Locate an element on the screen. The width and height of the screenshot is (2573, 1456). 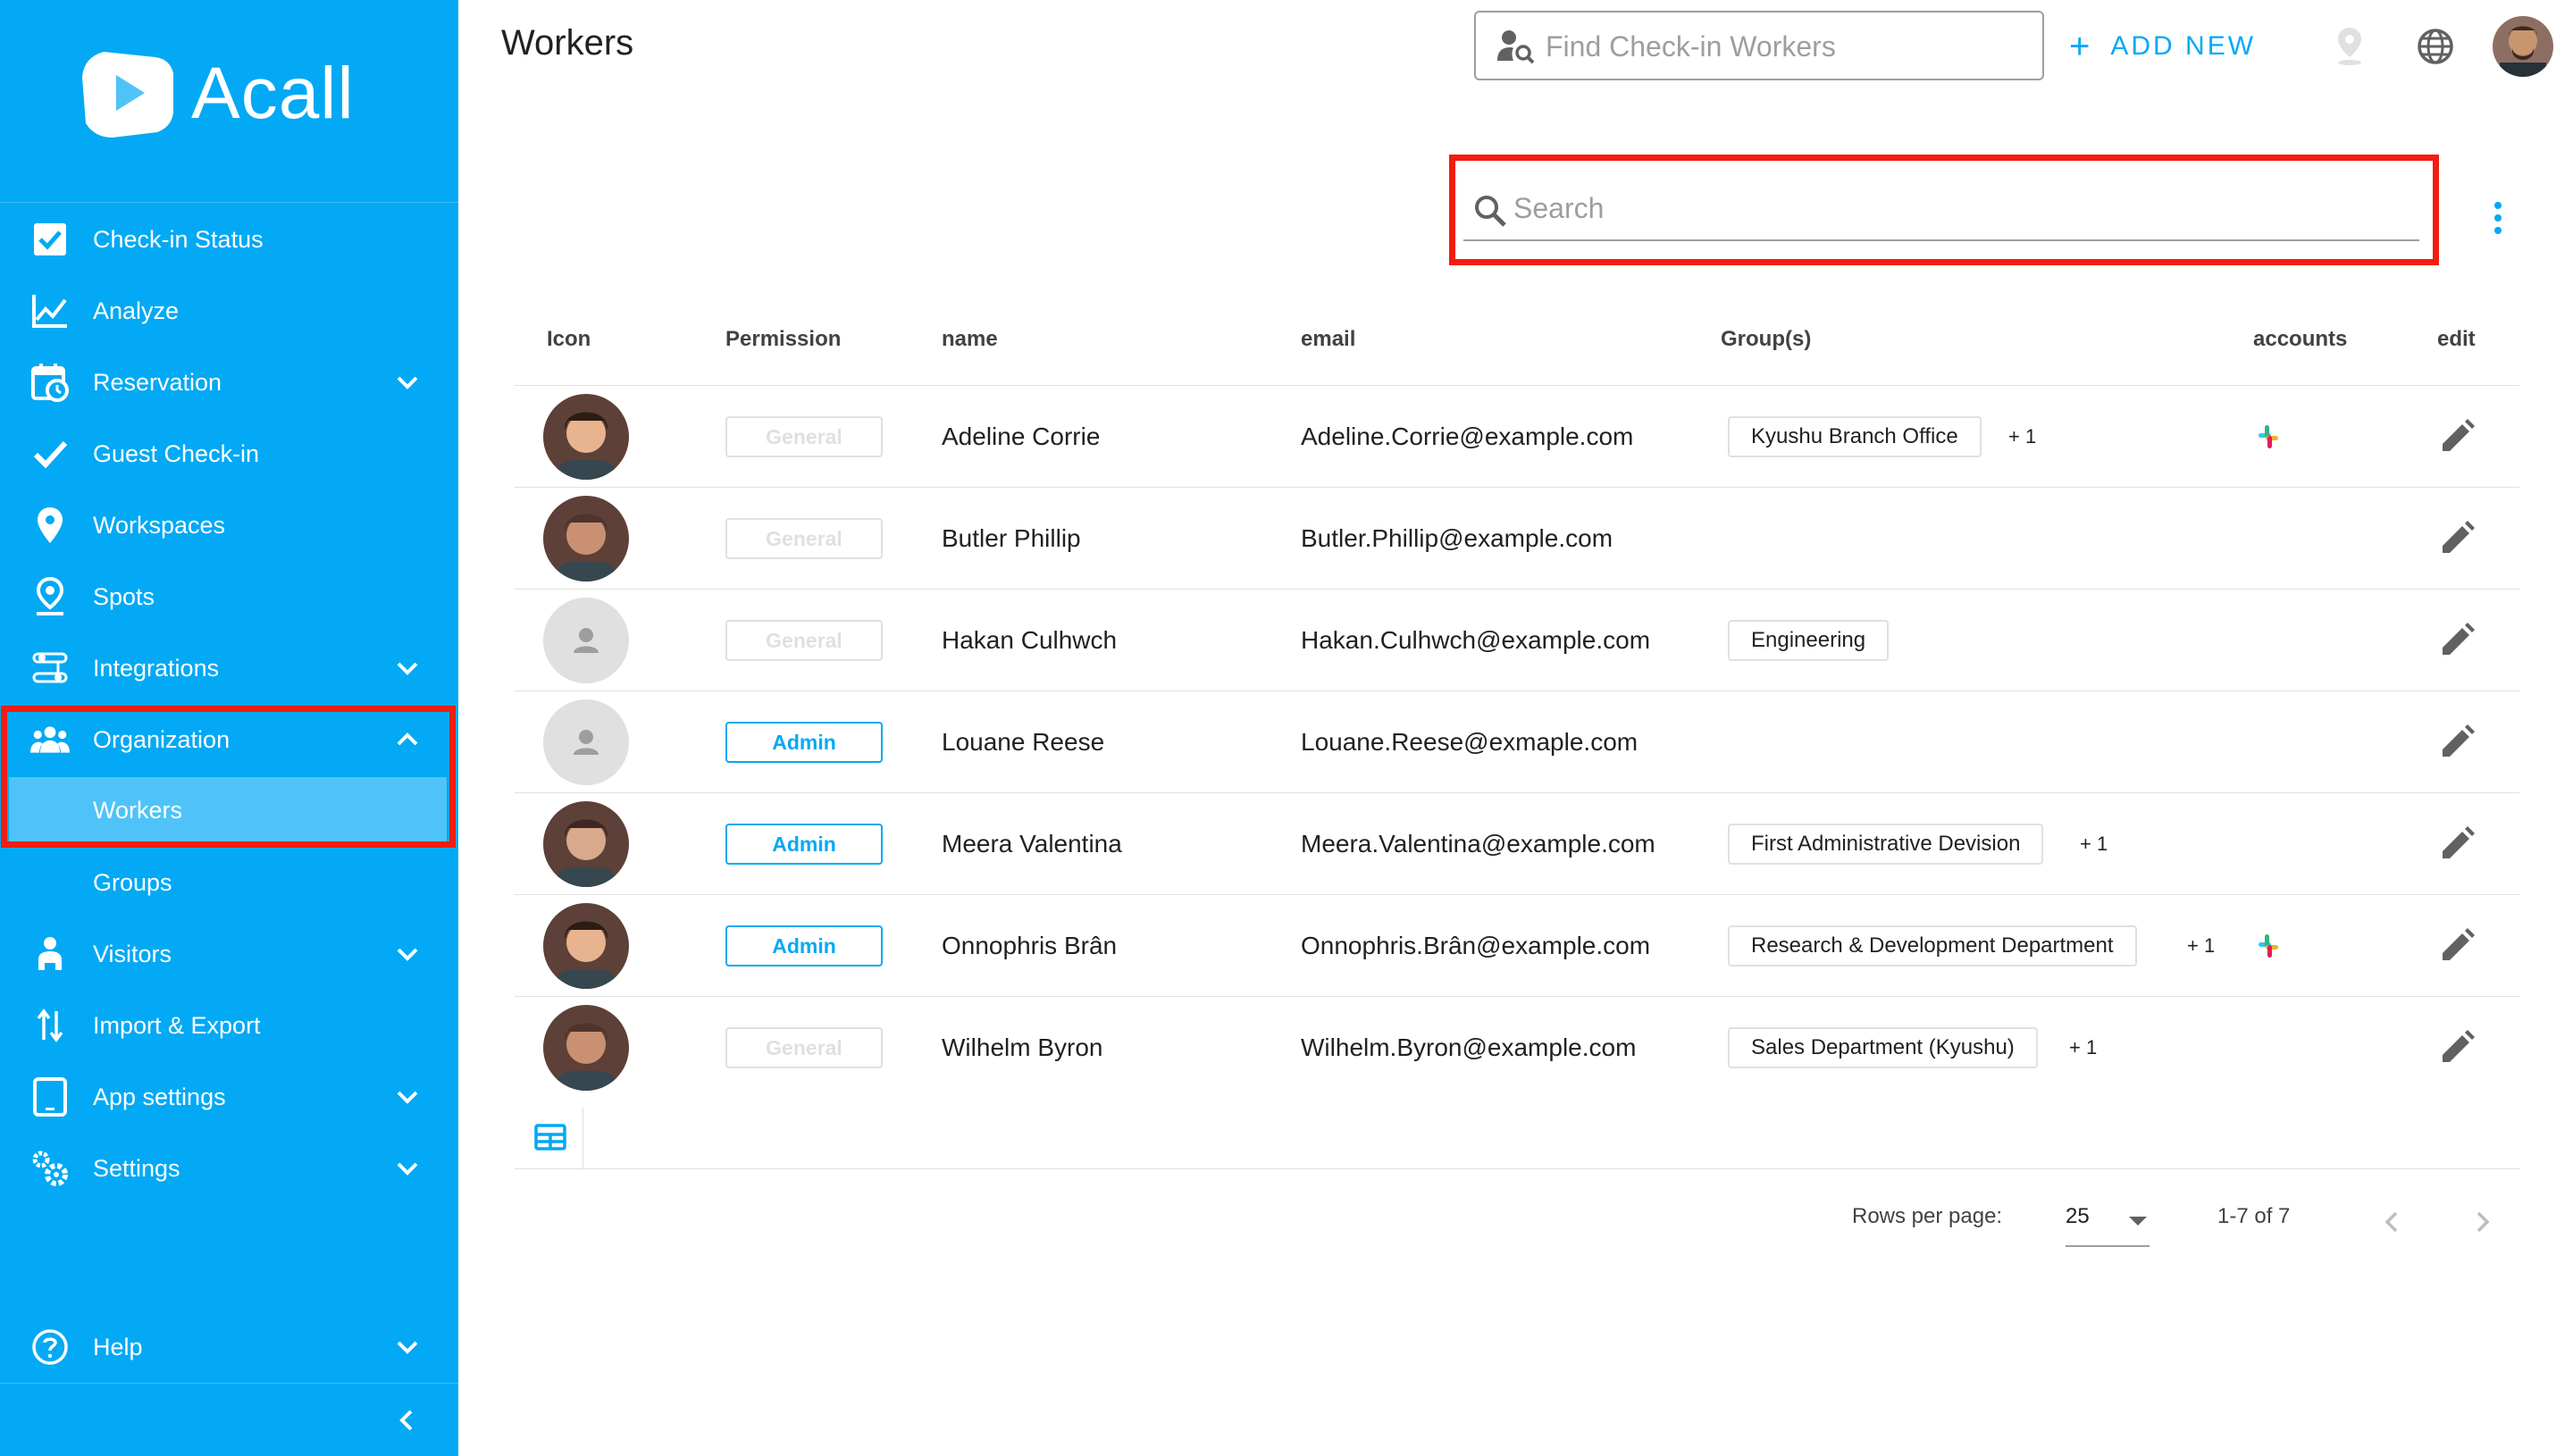
rows-per-page-label: Rows per page: is located at coordinates (1927, 1216).